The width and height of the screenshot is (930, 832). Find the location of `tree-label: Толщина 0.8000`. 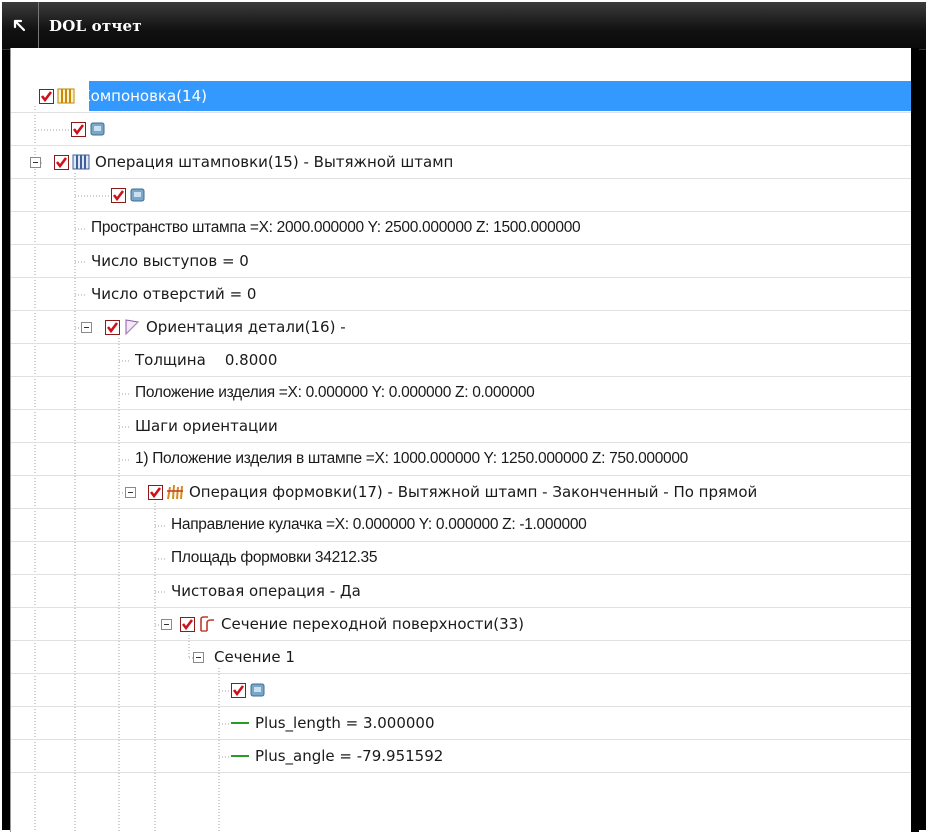

tree-label: Толщина 0.8000 is located at coordinates (206, 360).